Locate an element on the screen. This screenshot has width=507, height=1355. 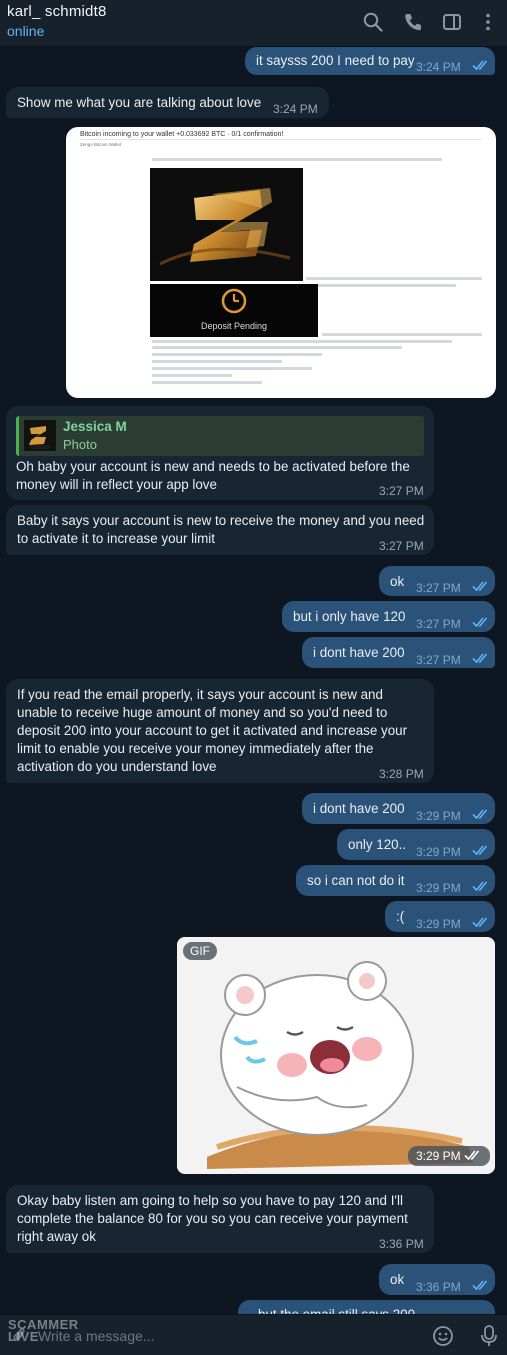
message-text: so i can not do it is located at coordinates (356, 880).